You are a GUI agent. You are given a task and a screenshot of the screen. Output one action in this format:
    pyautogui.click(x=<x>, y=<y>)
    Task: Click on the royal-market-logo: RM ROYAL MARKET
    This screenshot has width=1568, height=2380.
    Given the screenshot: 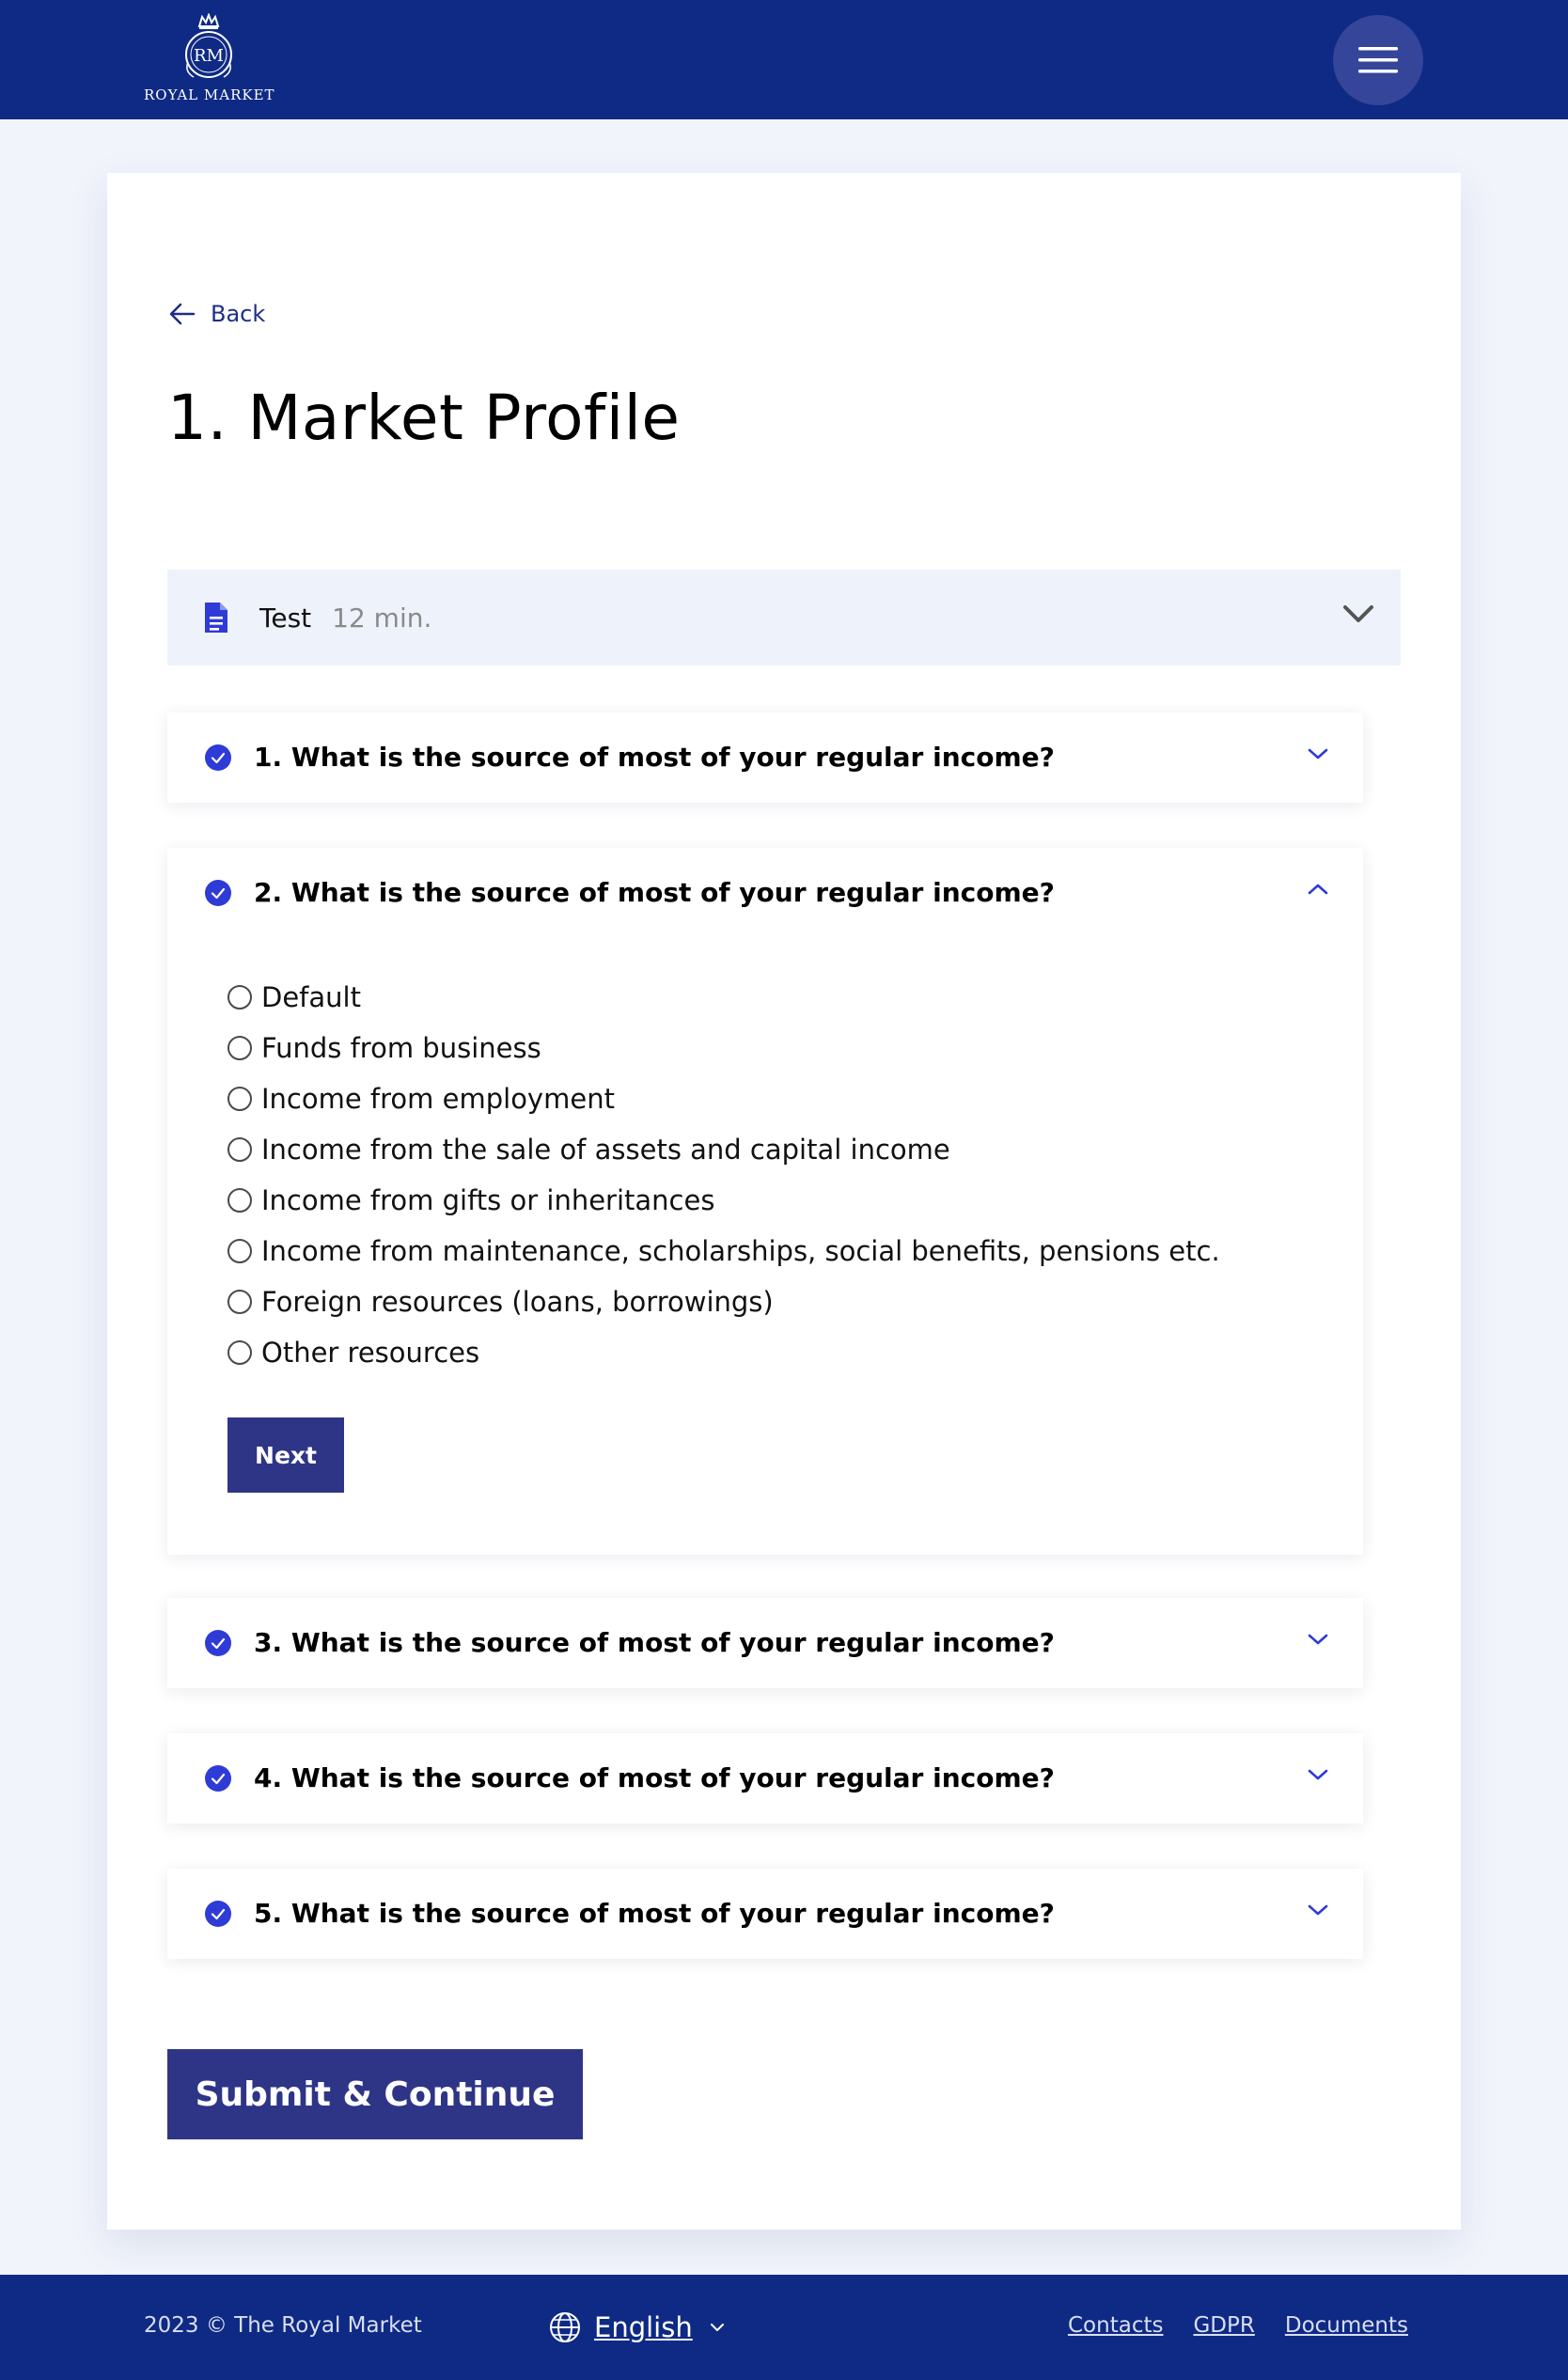 What is the action you would take?
    pyautogui.click(x=209, y=60)
    